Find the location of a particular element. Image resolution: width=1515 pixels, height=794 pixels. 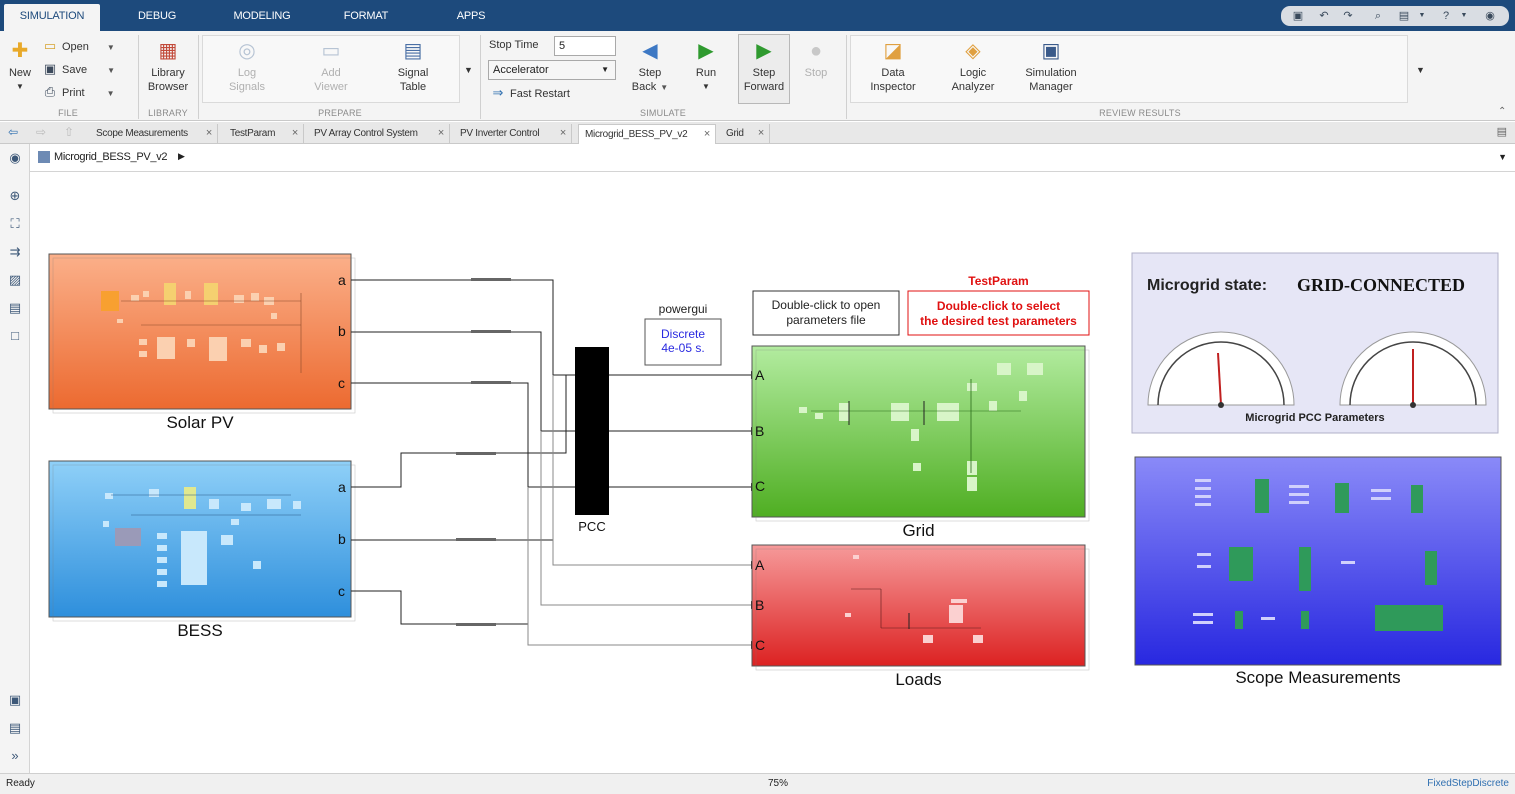

logic-analyzer-button: ◈ Logic Analyzer is located at coordinates (973, 66).